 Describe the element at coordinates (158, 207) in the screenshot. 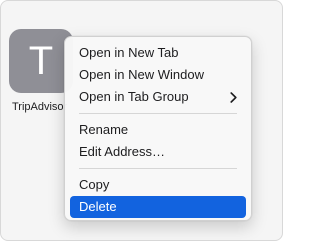

I see `menu-item-delete: Delete` at that location.